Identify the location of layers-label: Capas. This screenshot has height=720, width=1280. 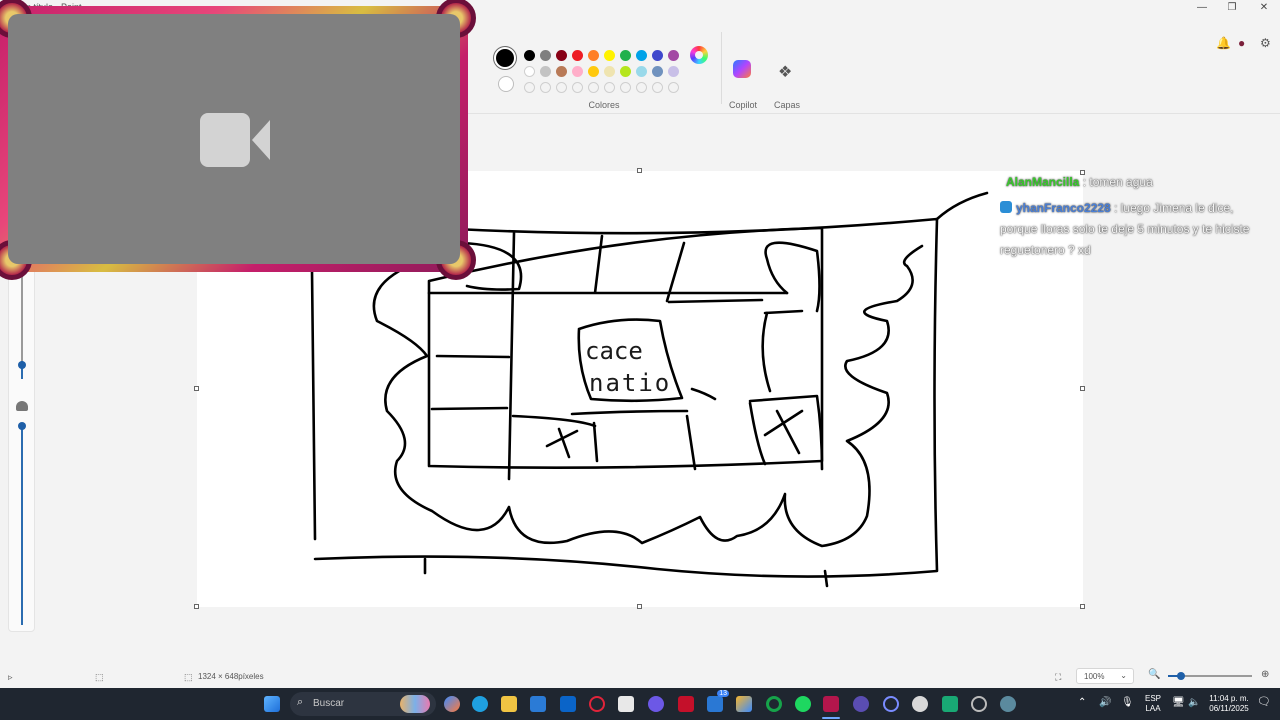
(786, 105).